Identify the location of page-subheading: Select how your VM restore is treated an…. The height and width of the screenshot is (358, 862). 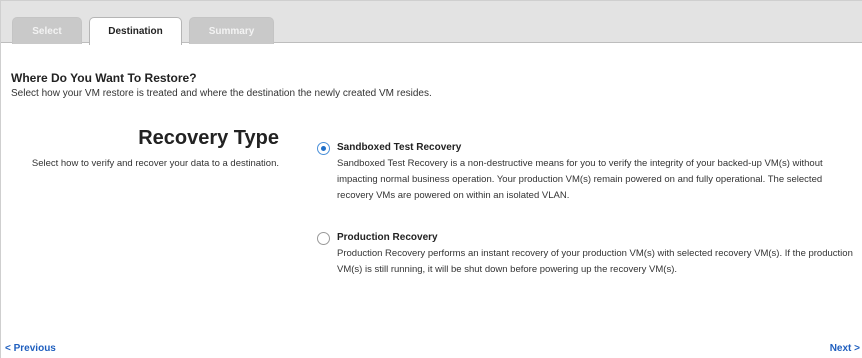
(221, 93).